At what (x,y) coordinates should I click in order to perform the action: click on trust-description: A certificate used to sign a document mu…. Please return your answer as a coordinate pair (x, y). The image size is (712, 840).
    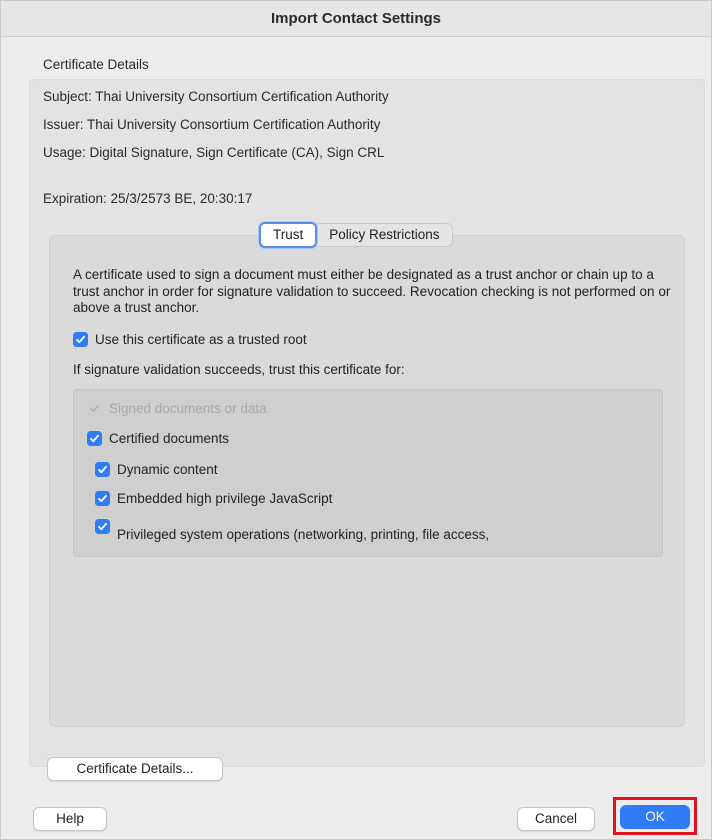
    Looking at the image, I should click on (372, 291).